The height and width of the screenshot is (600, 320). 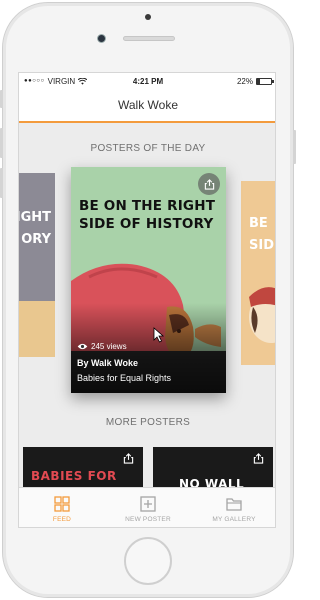 What do you see at coordinates (244, 81) in the screenshot?
I see `battery-percent: 22%` at bounding box center [244, 81].